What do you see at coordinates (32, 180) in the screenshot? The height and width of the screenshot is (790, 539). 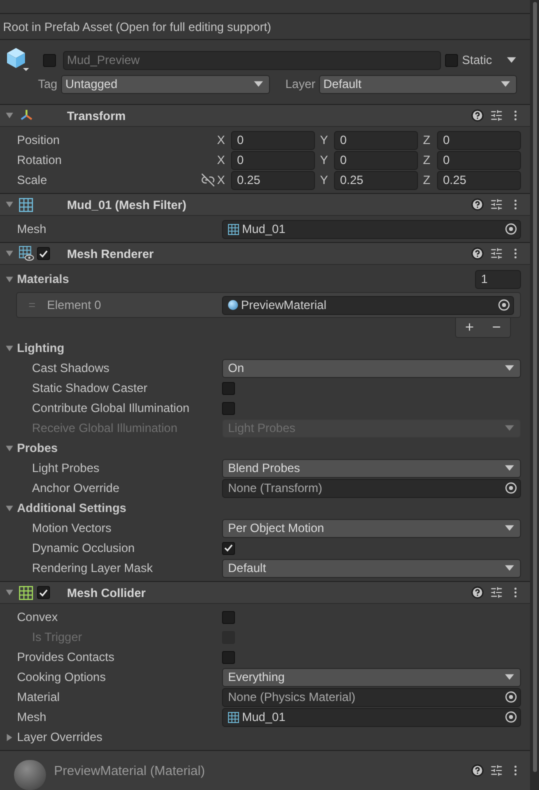 I see `field-label: Scale` at bounding box center [32, 180].